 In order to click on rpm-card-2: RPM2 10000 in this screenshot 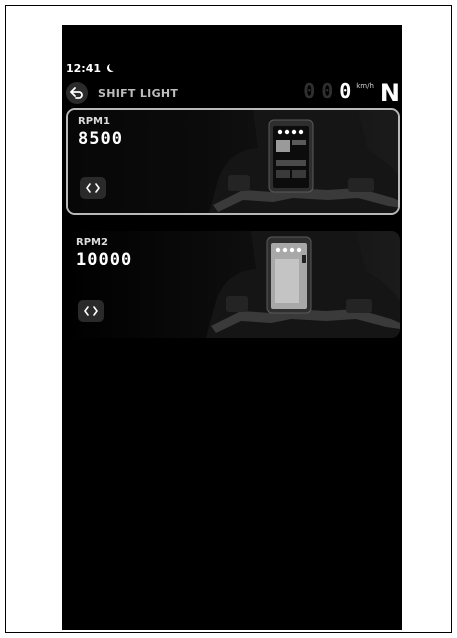, I will do `click(233, 284)`.